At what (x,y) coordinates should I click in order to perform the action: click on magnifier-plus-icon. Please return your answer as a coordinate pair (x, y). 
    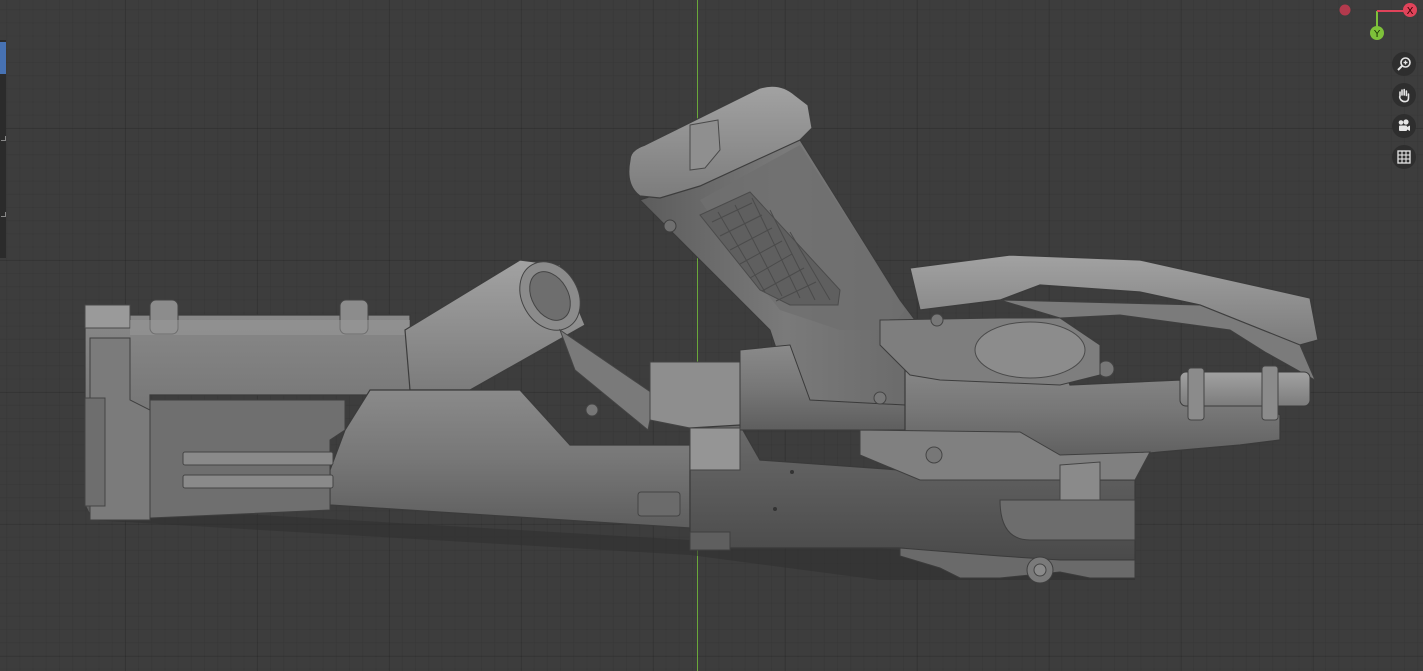
    Looking at the image, I should click on (1404, 64).